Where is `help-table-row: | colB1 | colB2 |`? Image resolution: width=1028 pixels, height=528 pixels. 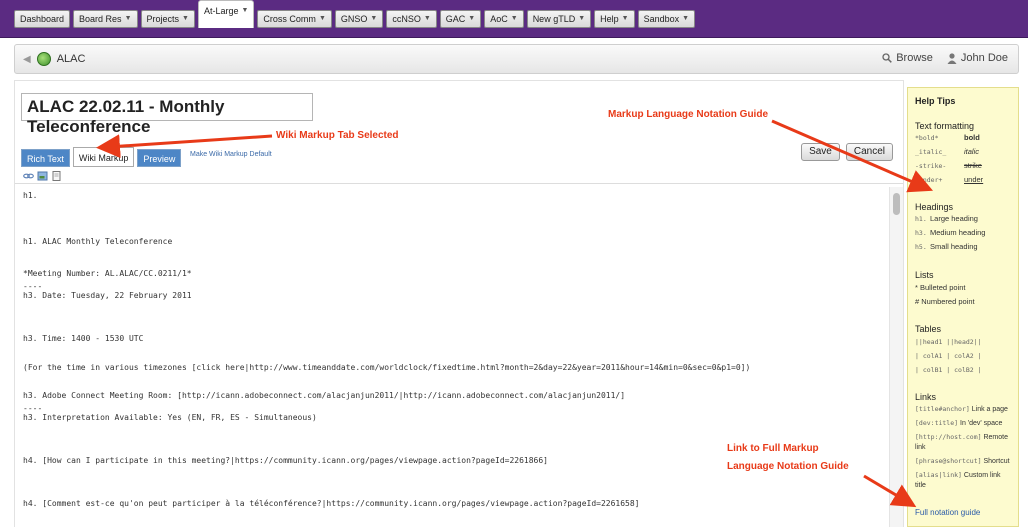
help-table-row: | colB1 | colB2 | is located at coordinates (948, 370).